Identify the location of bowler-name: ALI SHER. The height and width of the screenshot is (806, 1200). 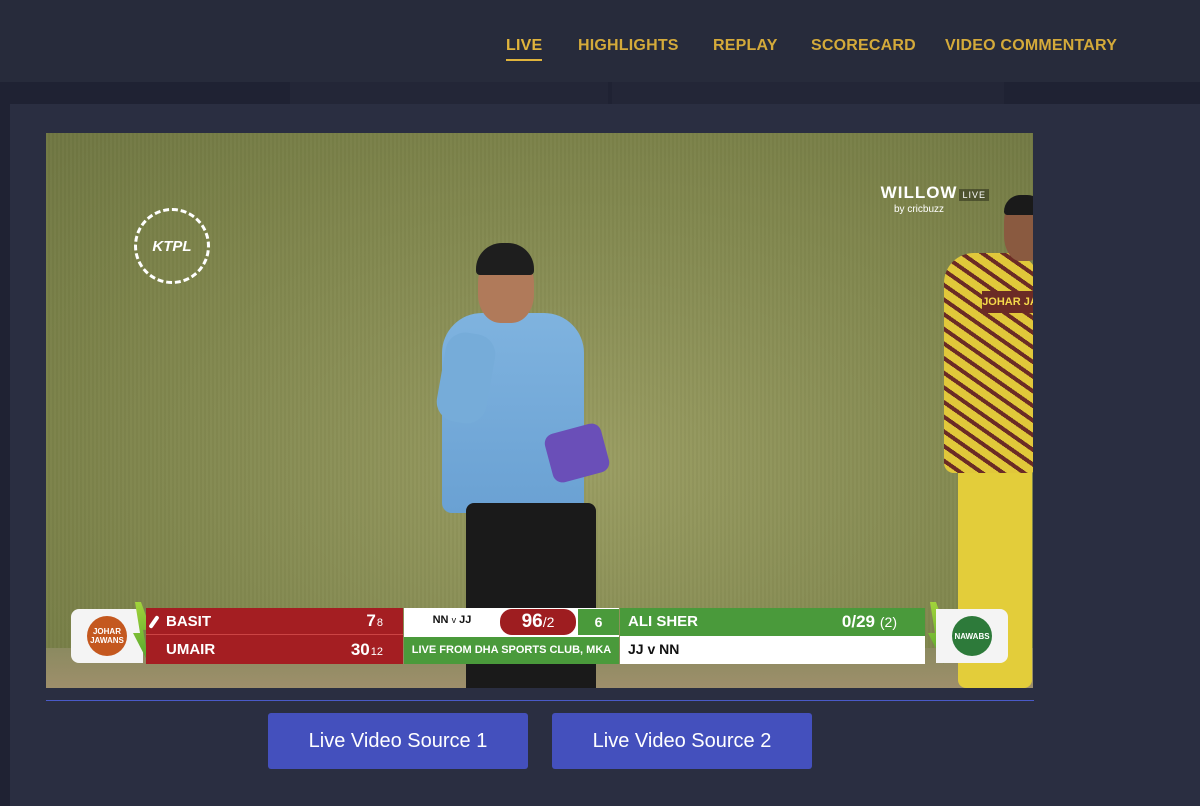
(663, 621).